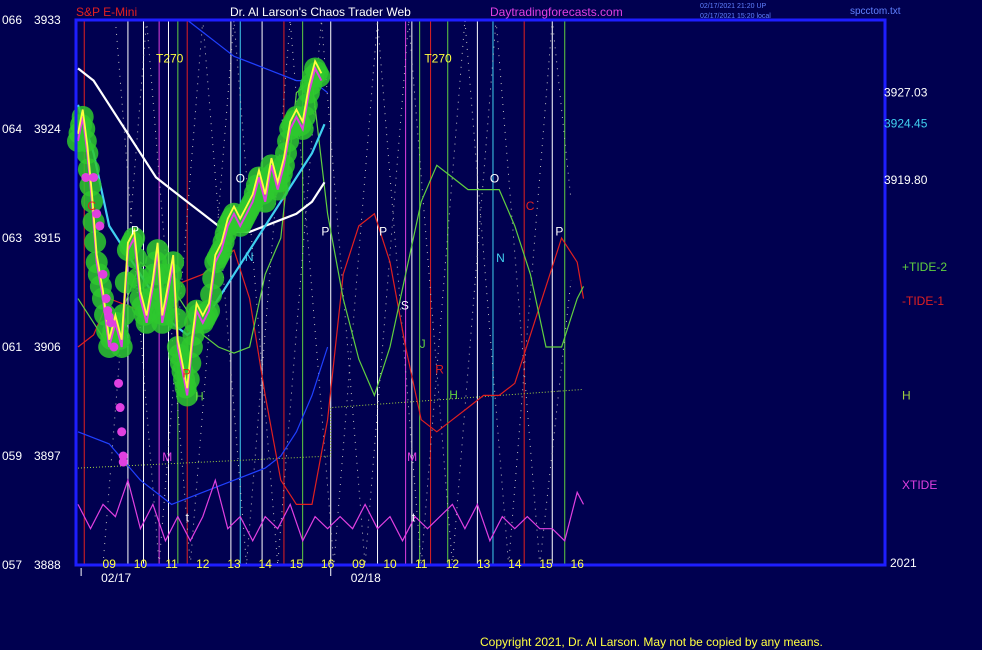 The width and height of the screenshot is (982, 650). Describe the element at coordinates (12, 456) in the screenshot. I see `y-tick-label: 059` at that location.